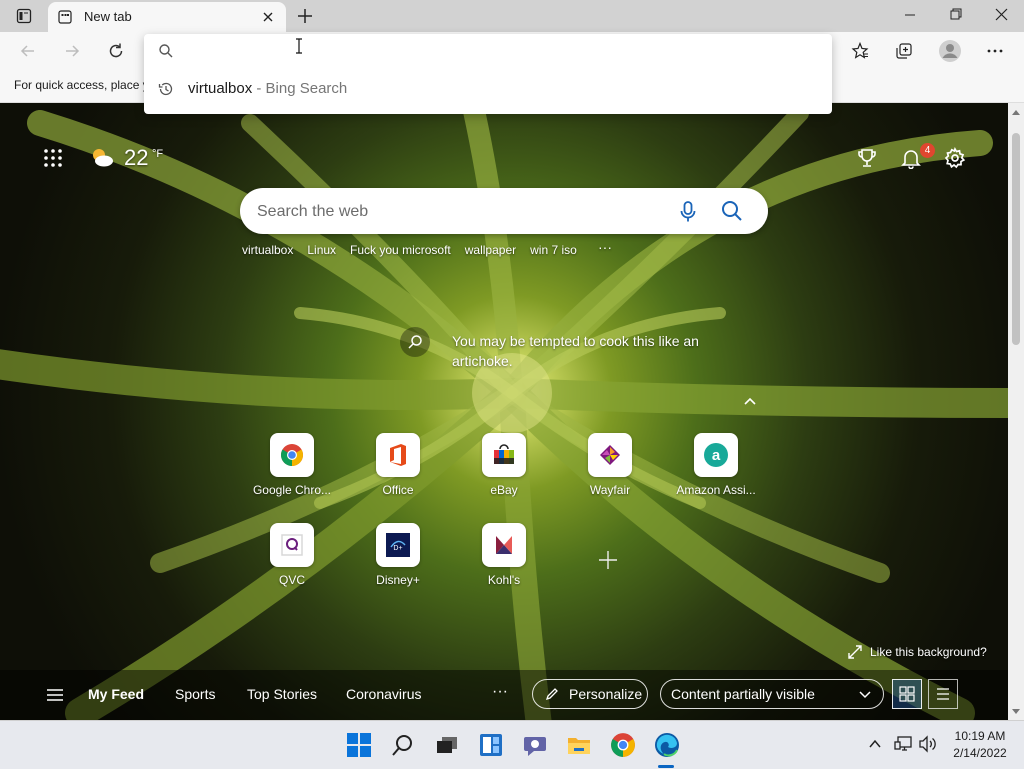 Image resolution: width=1024 pixels, height=769 pixels. What do you see at coordinates (282, 694) in the screenshot?
I see `feed-tab-top-stories: Top Stories` at bounding box center [282, 694].